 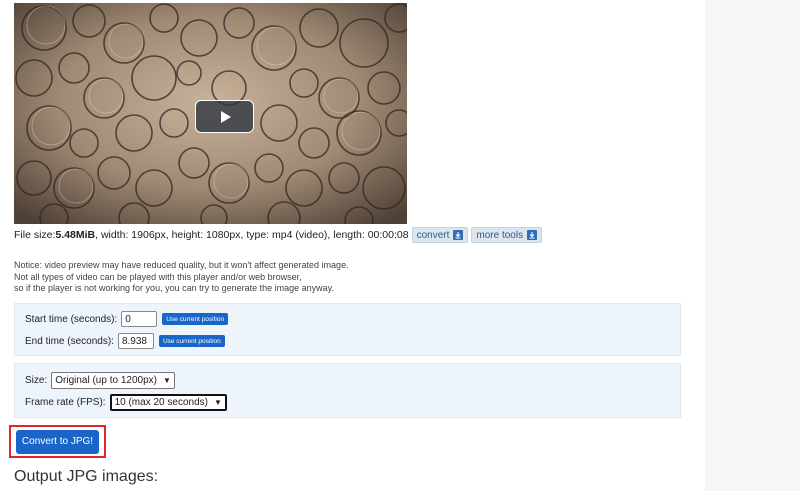 I want to click on convert-label: convert, so click(x=433, y=235).